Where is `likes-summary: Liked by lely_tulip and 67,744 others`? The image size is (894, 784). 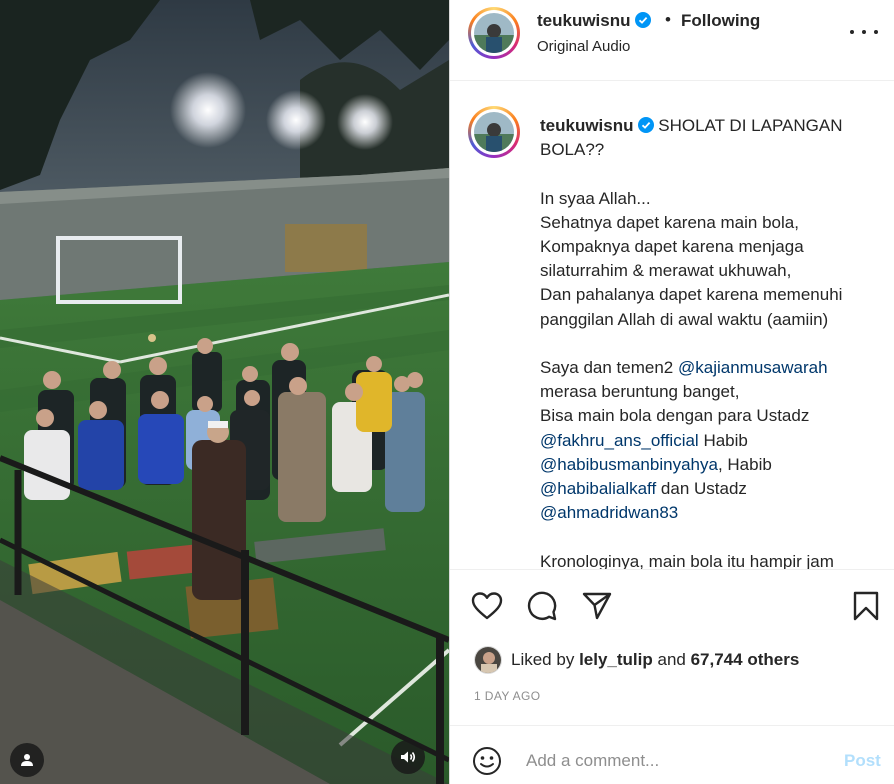
likes-summary: Liked by lely_tulip and 67,744 others is located at coordinates (636, 660).